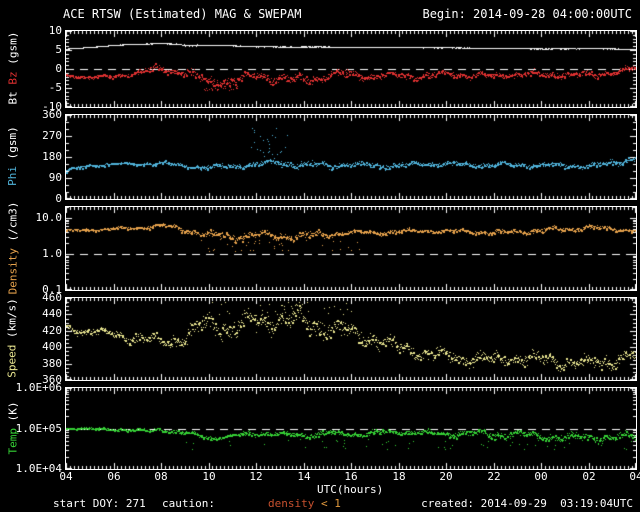  What do you see at coordinates (399, 476) in the screenshot?
I see `x-tick-label: 18` at bounding box center [399, 476].